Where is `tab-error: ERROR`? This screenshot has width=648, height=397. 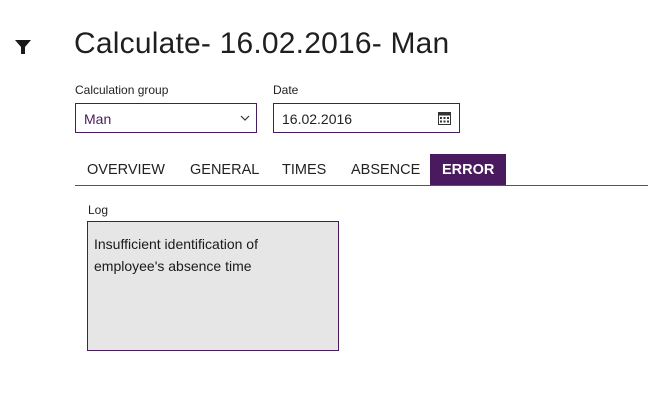 tab-error: ERROR is located at coordinates (468, 169).